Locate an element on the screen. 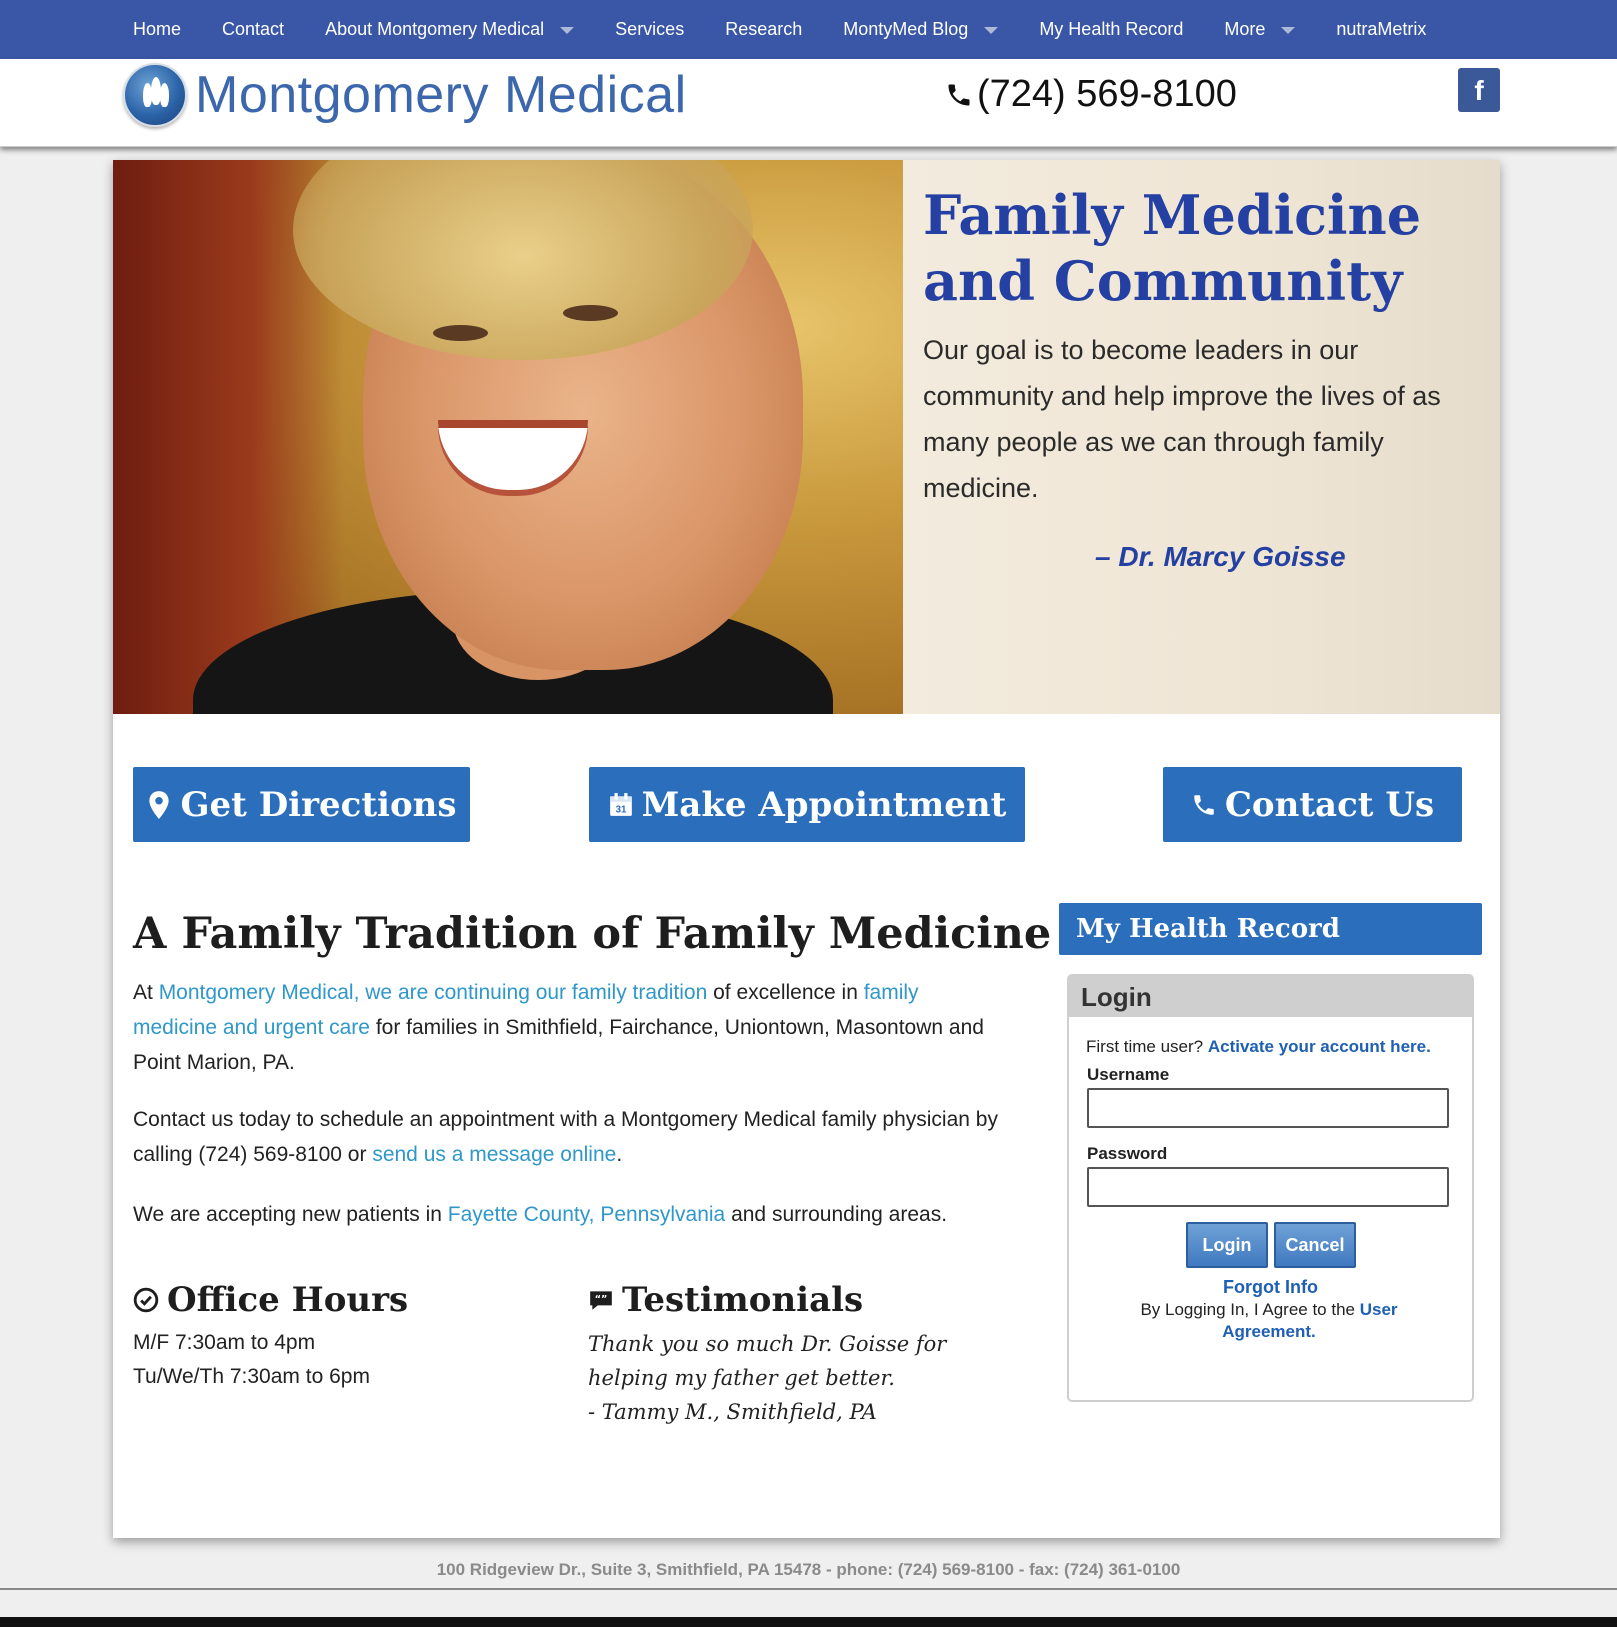 Image resolution: width=1617 pixels, height=1627 pixels. nav-item-more: More is located at coordinates (1260, 29).